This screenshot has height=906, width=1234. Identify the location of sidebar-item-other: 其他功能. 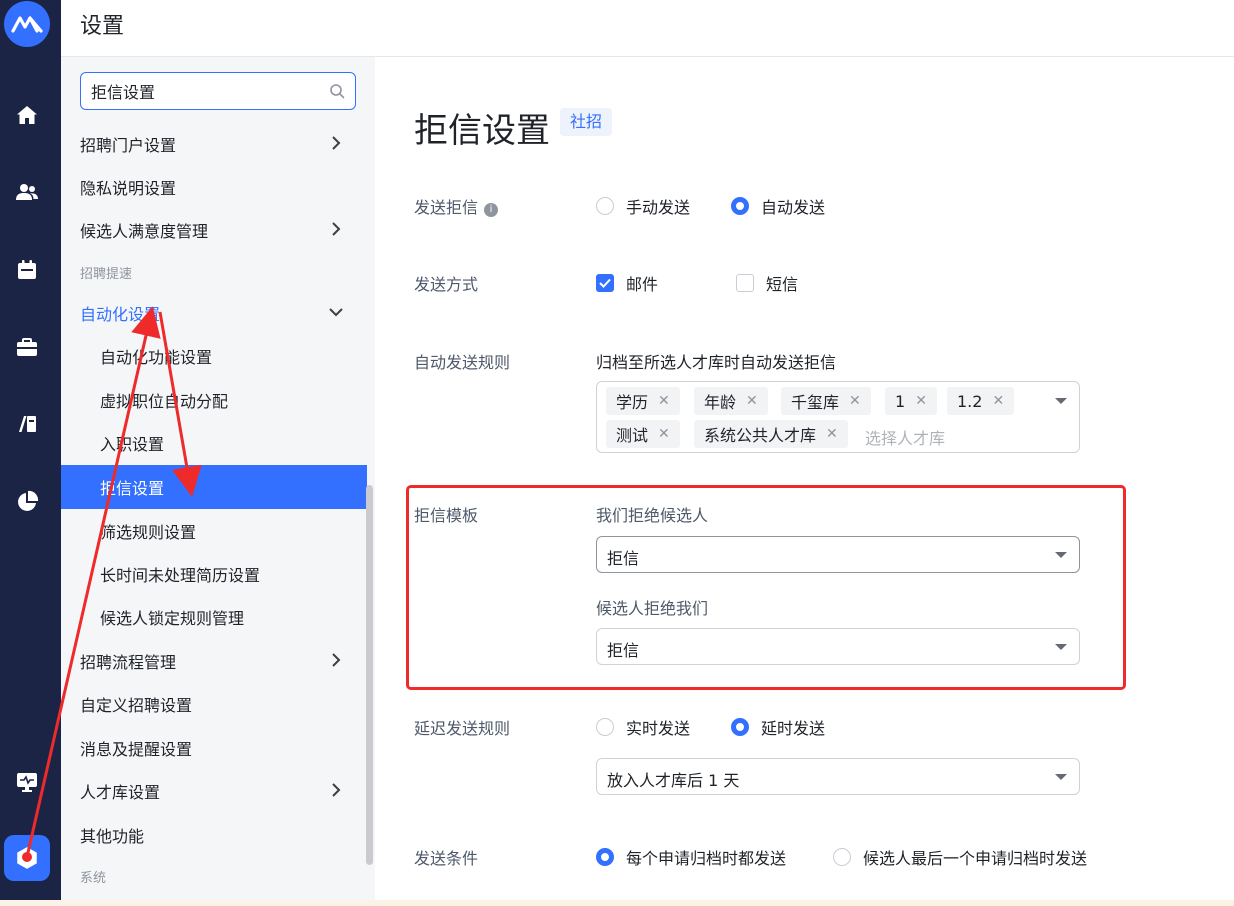
(214, 835).